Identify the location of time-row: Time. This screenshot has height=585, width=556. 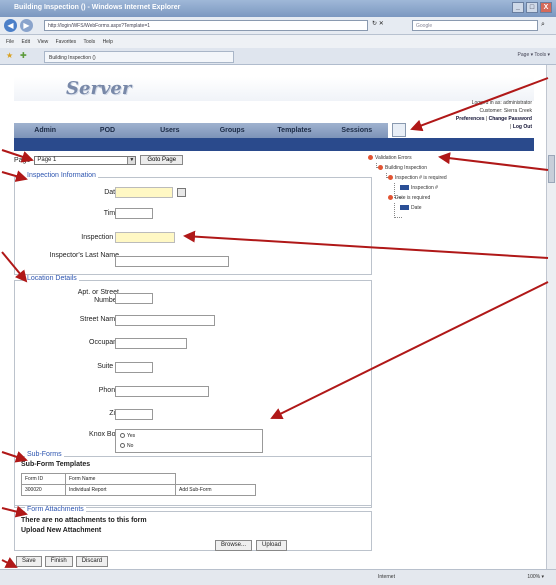
(193, 214).